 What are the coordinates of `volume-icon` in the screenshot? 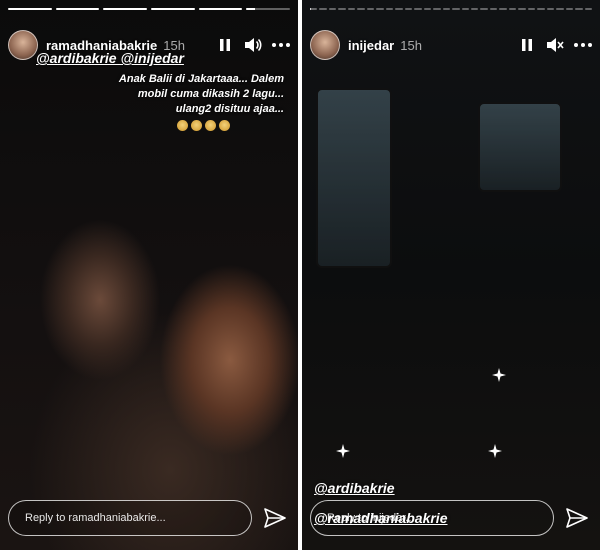 It's located at (253, 45).